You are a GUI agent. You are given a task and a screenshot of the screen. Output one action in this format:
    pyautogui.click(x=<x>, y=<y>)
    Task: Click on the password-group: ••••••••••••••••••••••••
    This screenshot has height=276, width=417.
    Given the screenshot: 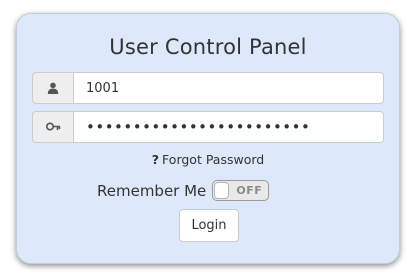 What is the action you would take?
    pyautogui.click(x=208, y=127)
    